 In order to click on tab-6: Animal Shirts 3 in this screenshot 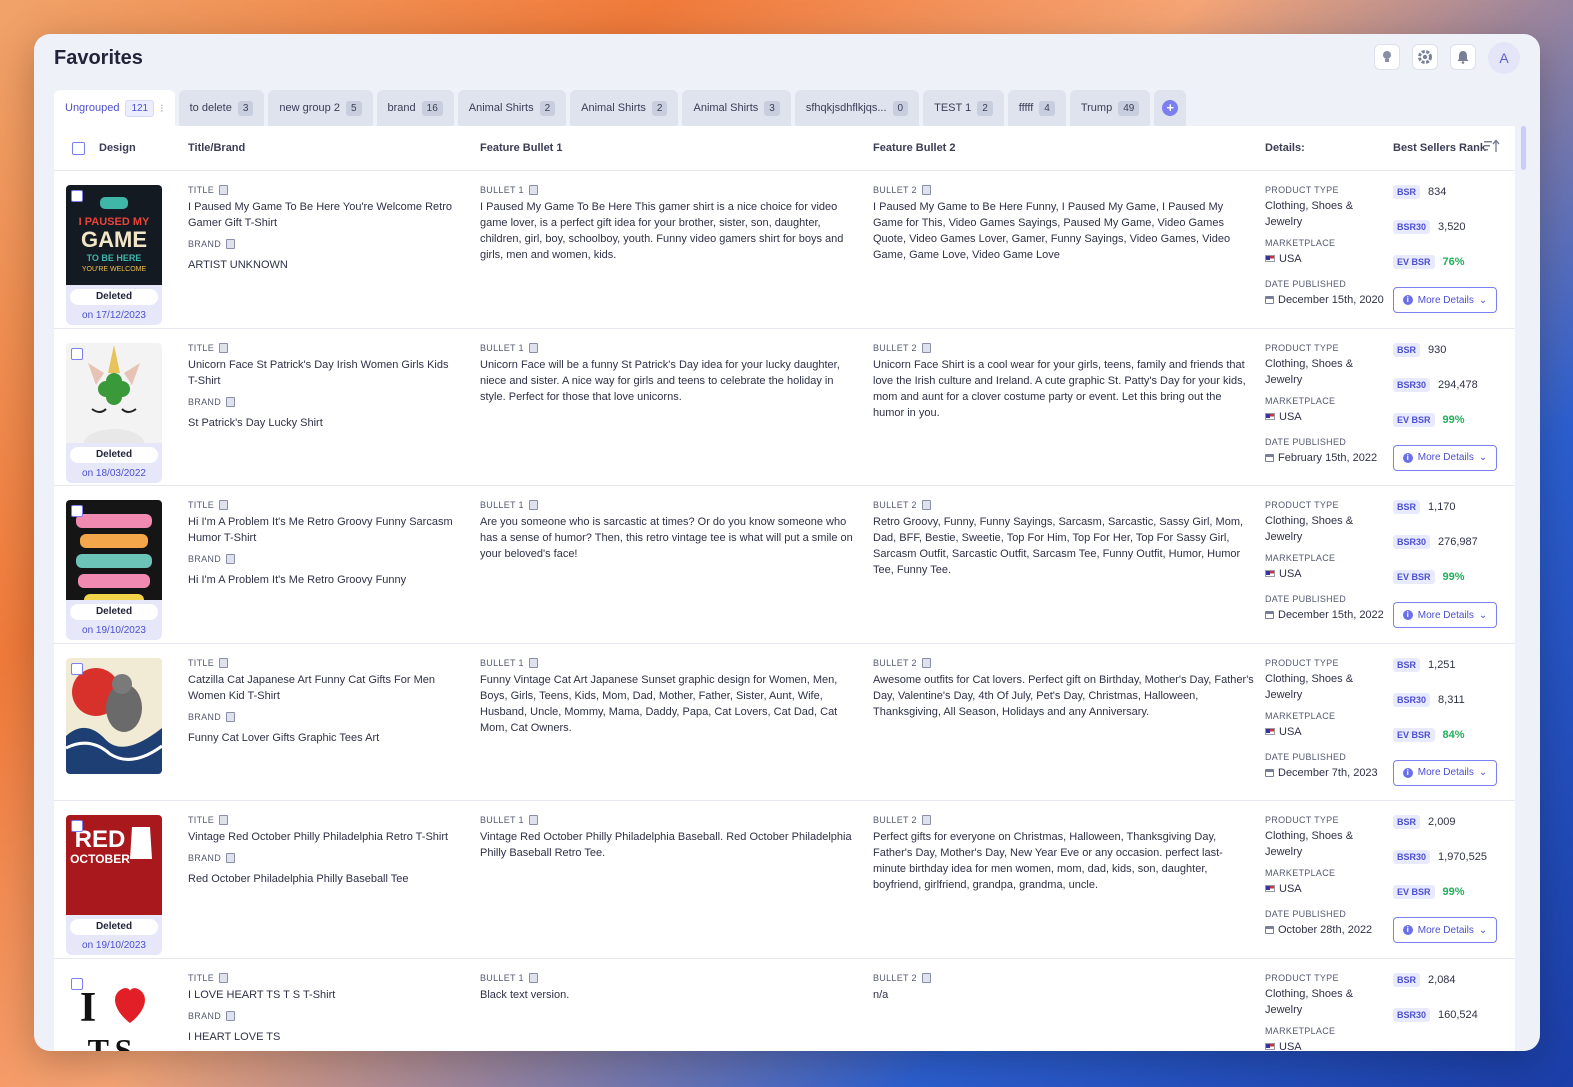, I will do `click(736, 108)`.